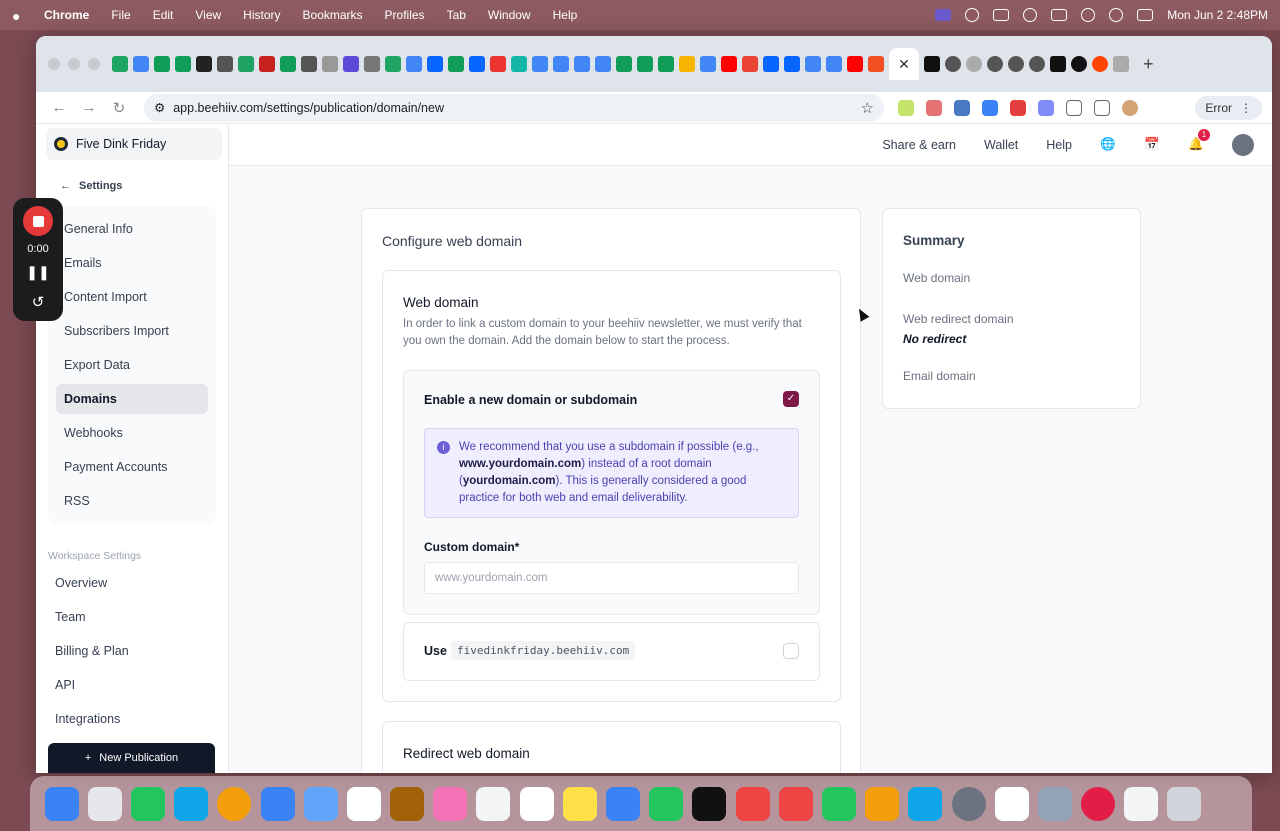 The height and width of the screenshot is (831, 1280). Describe the element at coordinates (972, 15) in the screenshot. I see `control-icon` at that location.